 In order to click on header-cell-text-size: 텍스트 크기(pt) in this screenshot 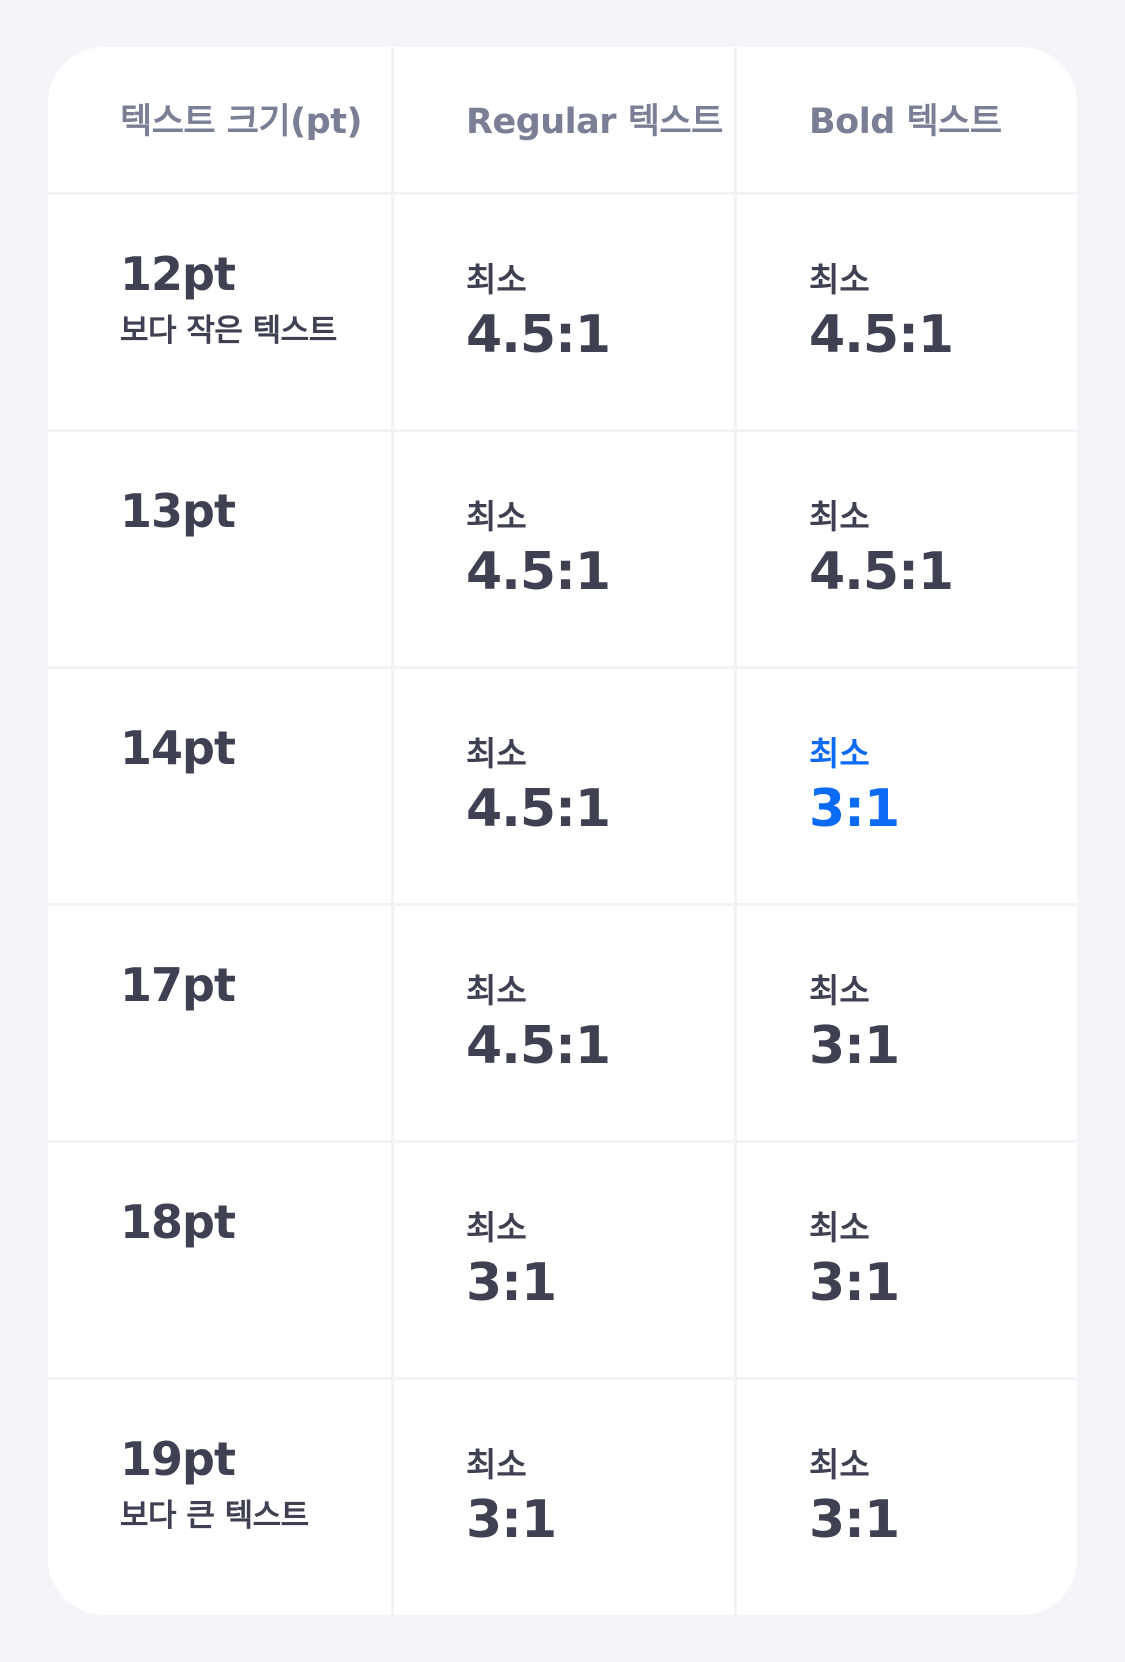, I will do `click(219, 119)`.